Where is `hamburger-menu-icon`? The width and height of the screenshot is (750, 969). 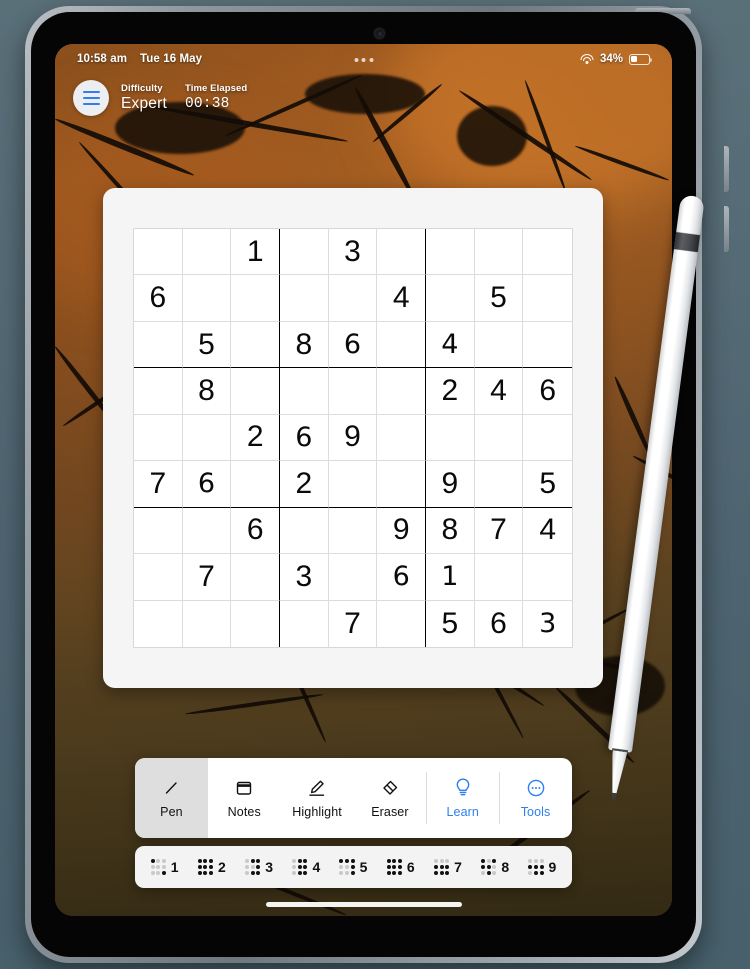
hamburger-menu-icon is located at coordinates (91, 98).